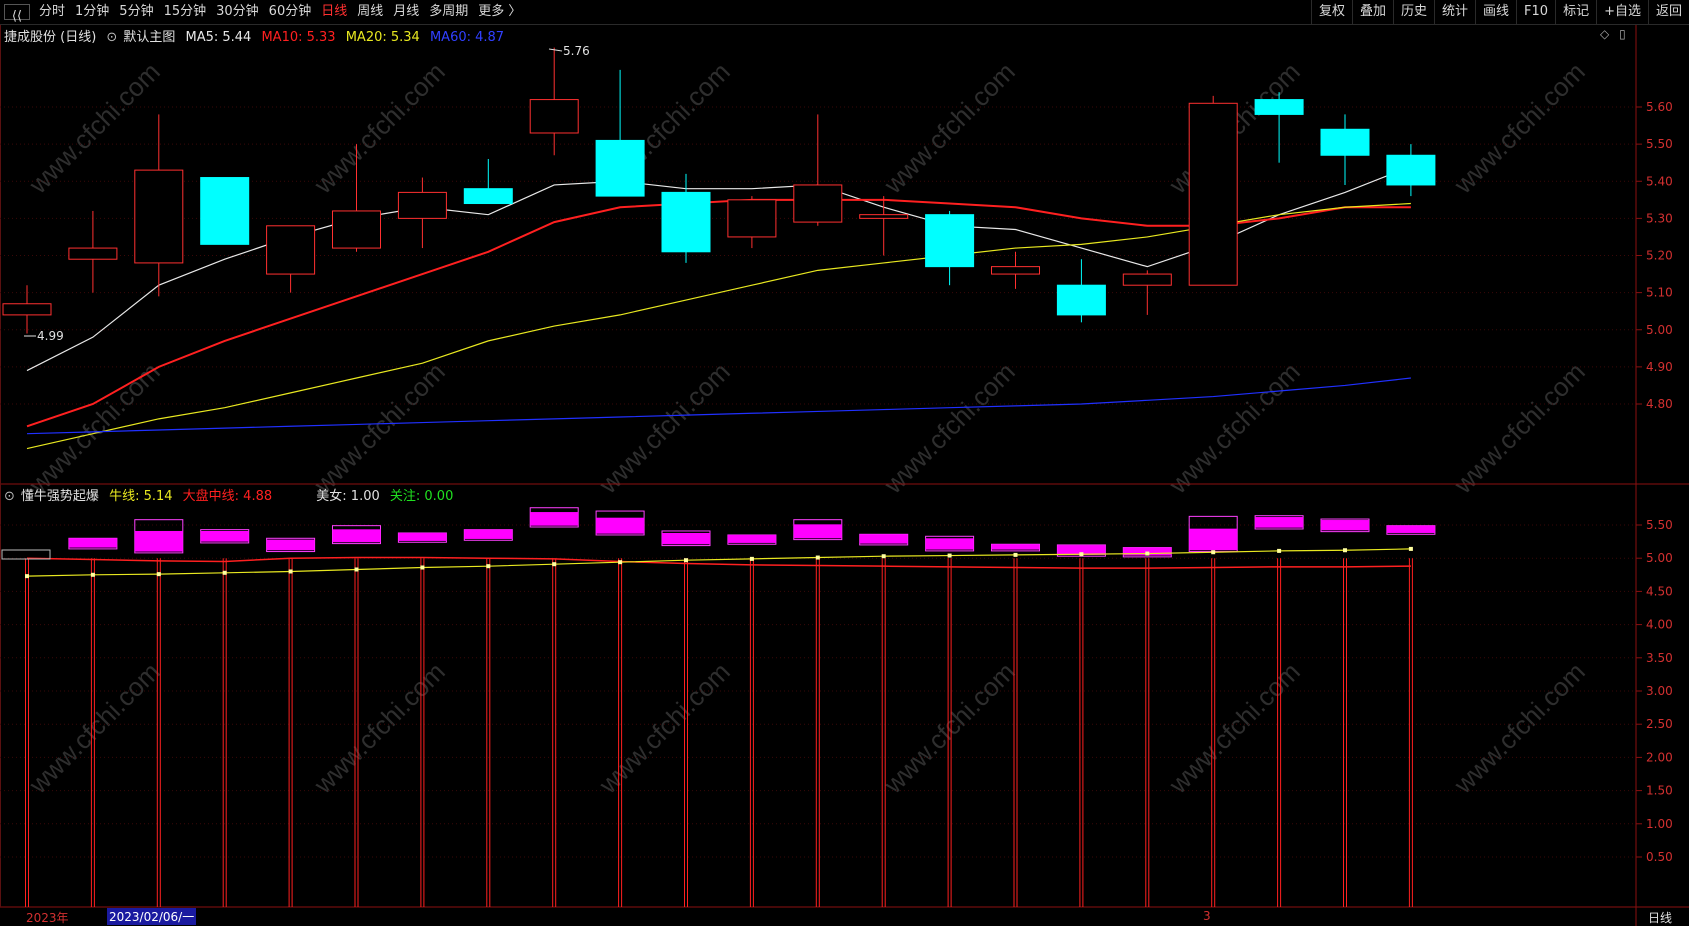 This screenshot has height=926, width=1689. Describe the element at coordinates (1575, 12) in the screenshot. I see `mark-button: 标记` at that location.